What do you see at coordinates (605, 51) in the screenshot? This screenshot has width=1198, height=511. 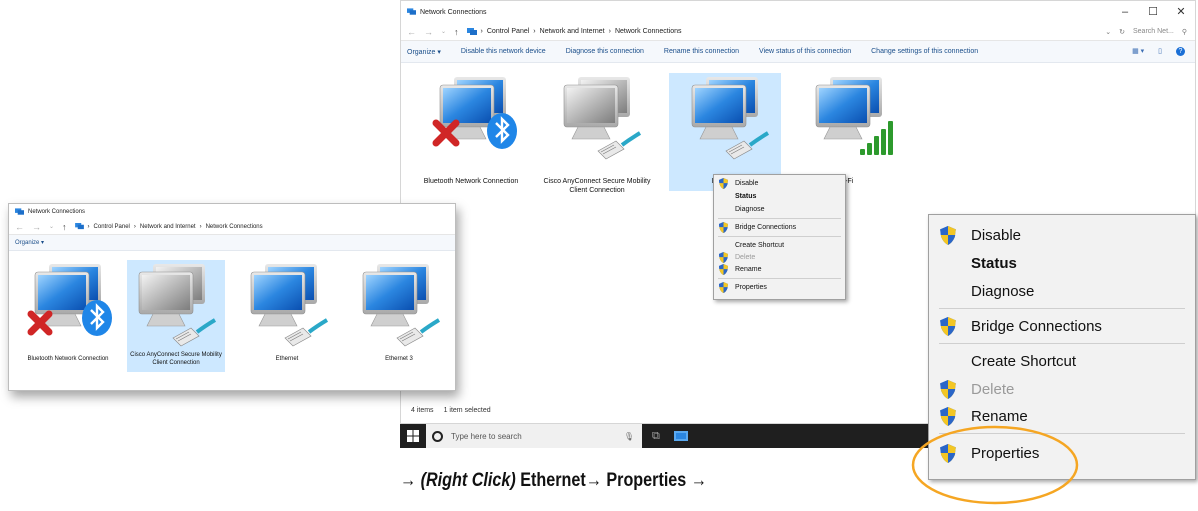 I see `diagnose-command: Diagnose this connection` at bounding box center [605, 51].